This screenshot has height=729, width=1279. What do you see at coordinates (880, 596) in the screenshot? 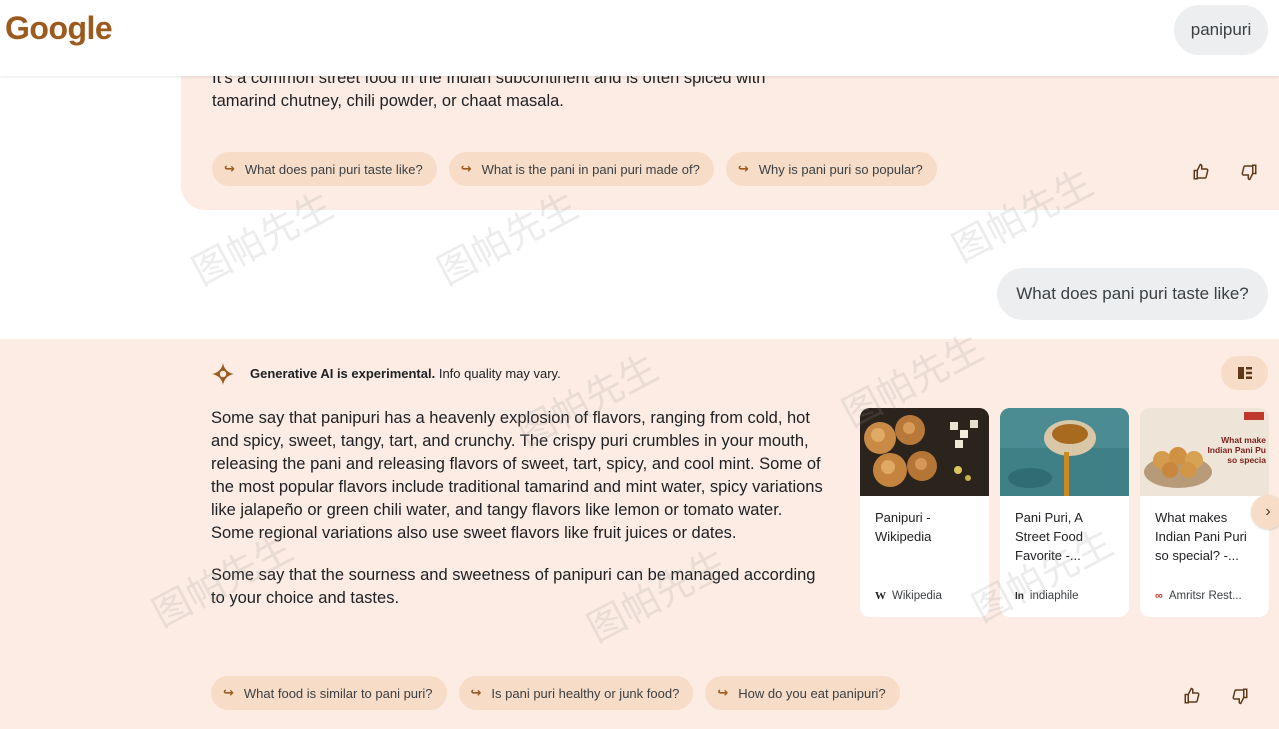
I see `wikipedia-favicon-icon: W` at bounding box center [880, 596].